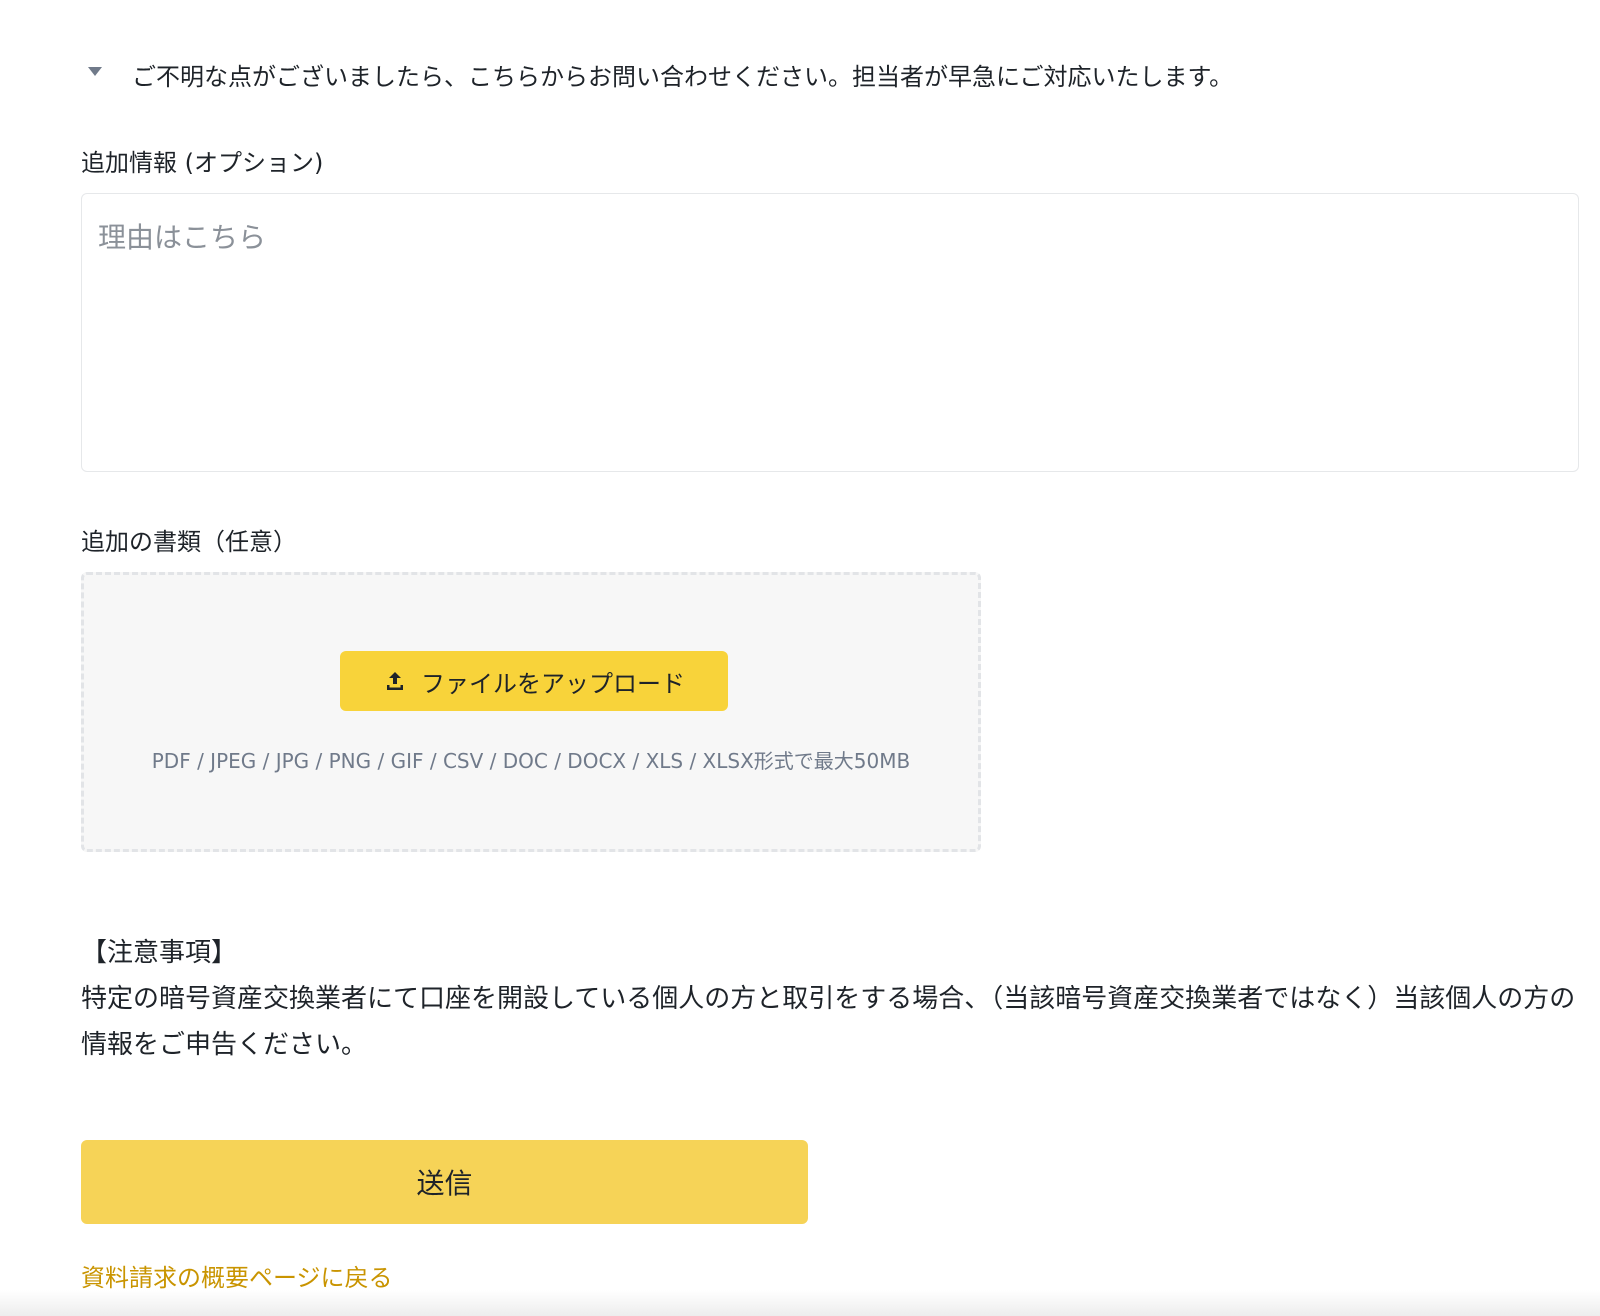 The height and width of the screenshot is (1316, 1600). What do you see at coordinates (237, 1275) in the screenshot?
I see `back-to-overview-link: 資料請求の概要ページに戻る` at bounding box center [237, 1275].